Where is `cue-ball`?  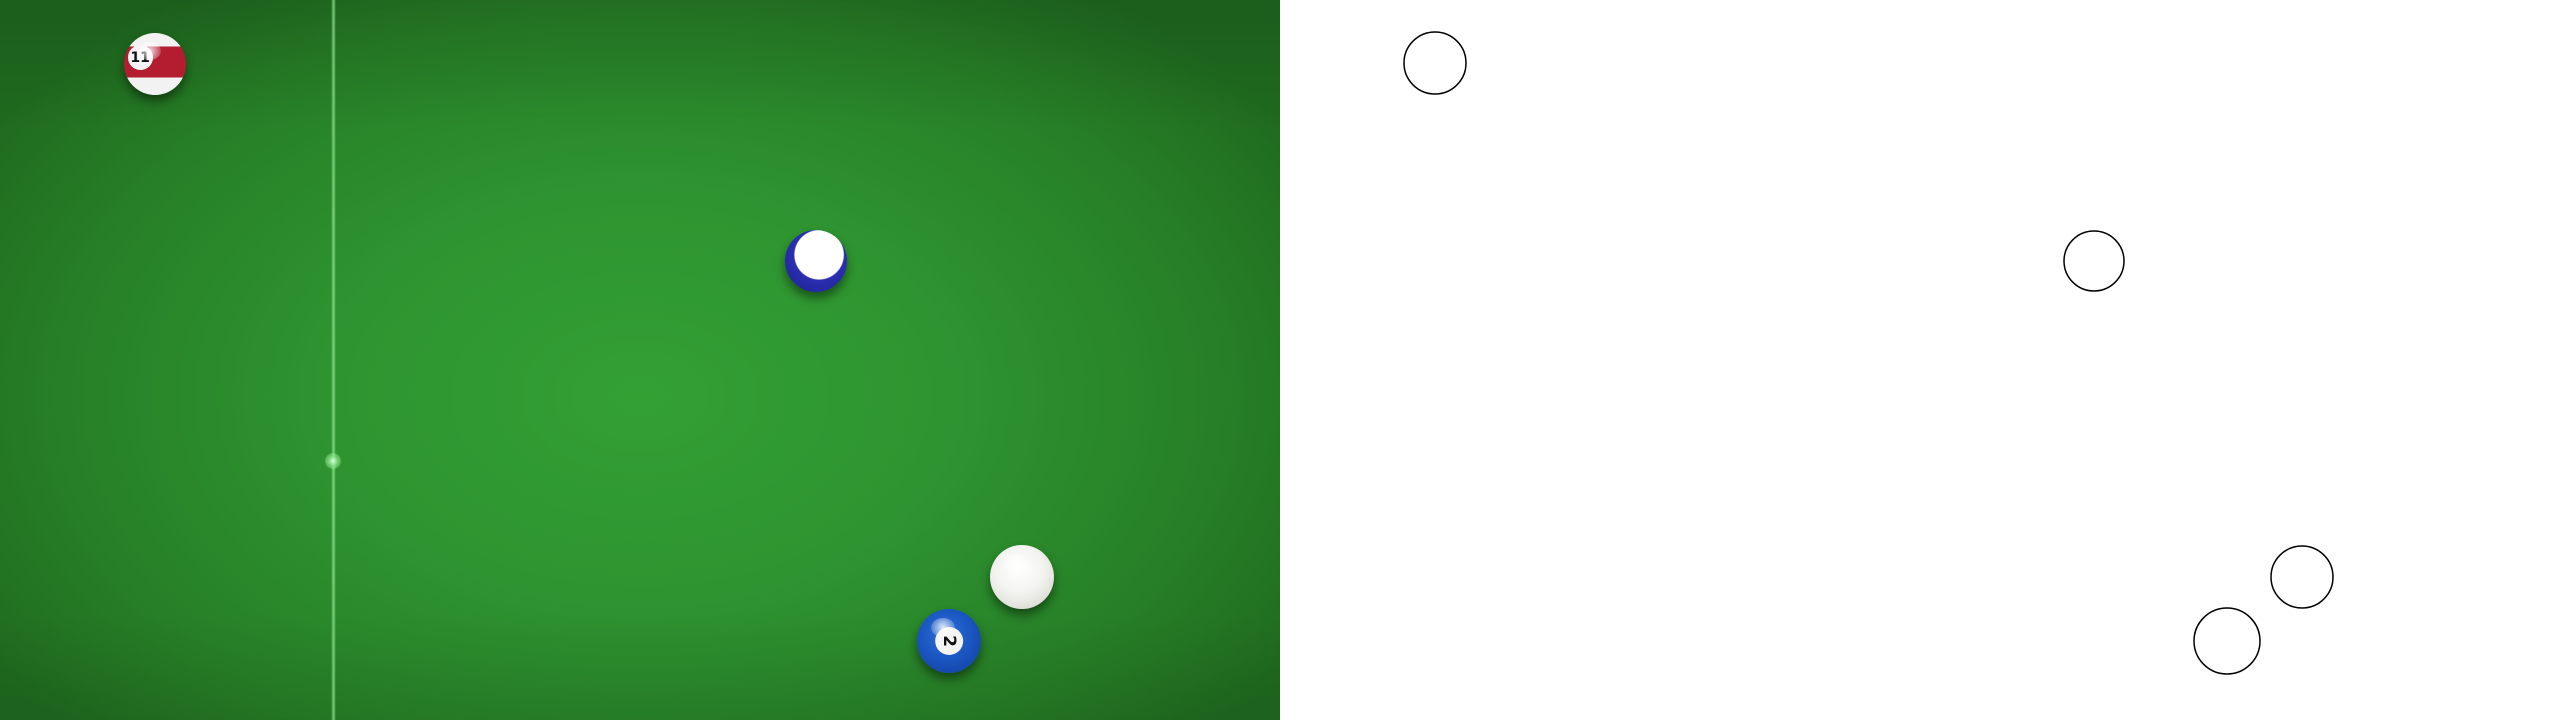
cue-ball is located at coordinates (1022, 577).